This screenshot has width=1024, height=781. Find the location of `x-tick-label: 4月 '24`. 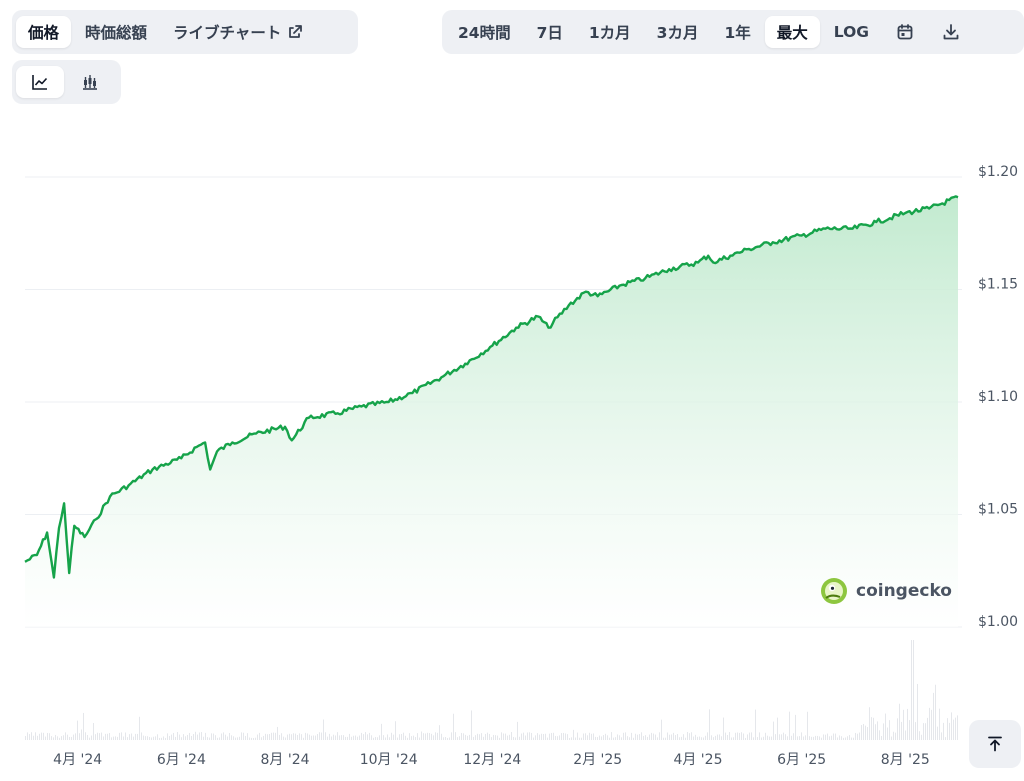

x-tick-label: 4月 '24 is located at coordinates (77, 760).